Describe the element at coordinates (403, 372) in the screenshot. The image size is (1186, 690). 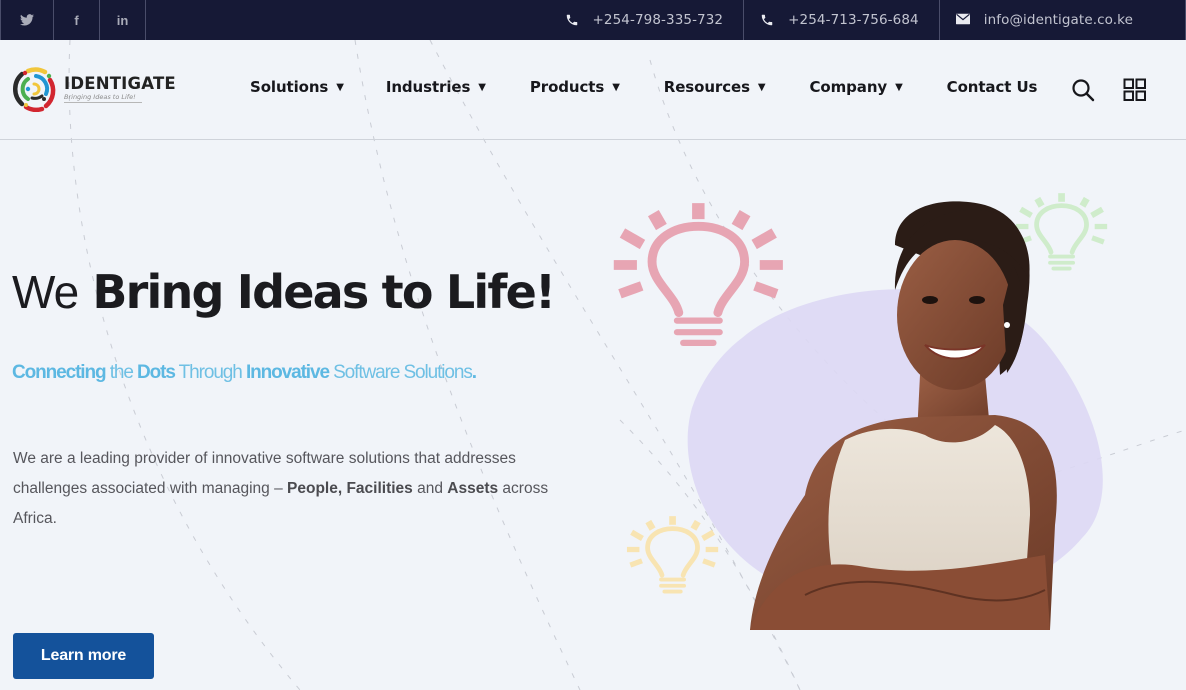
I see `subtitle-word: Software Solutions` at that location.